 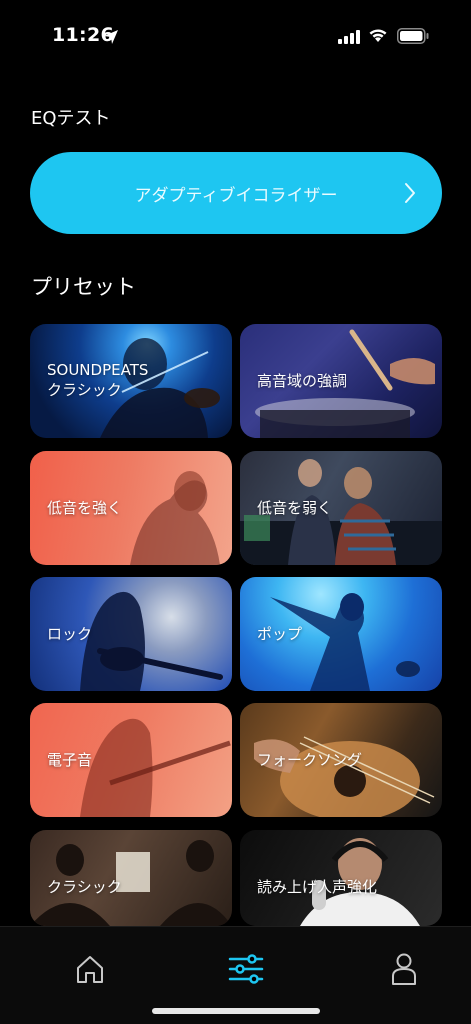 I want to click on adaptive-equalizer-button: アダプティブイコライザー, so click(x=236, y=193).